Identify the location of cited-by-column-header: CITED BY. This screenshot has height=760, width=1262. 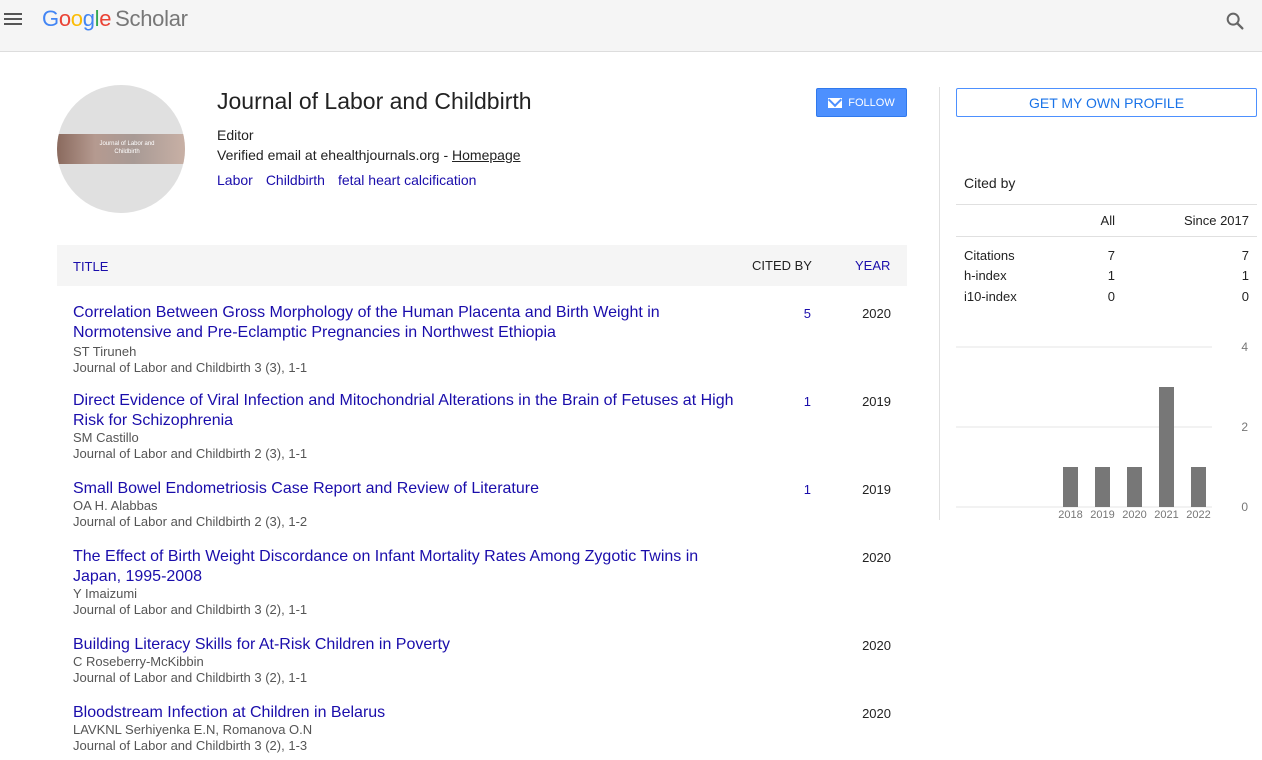
(782, 265).